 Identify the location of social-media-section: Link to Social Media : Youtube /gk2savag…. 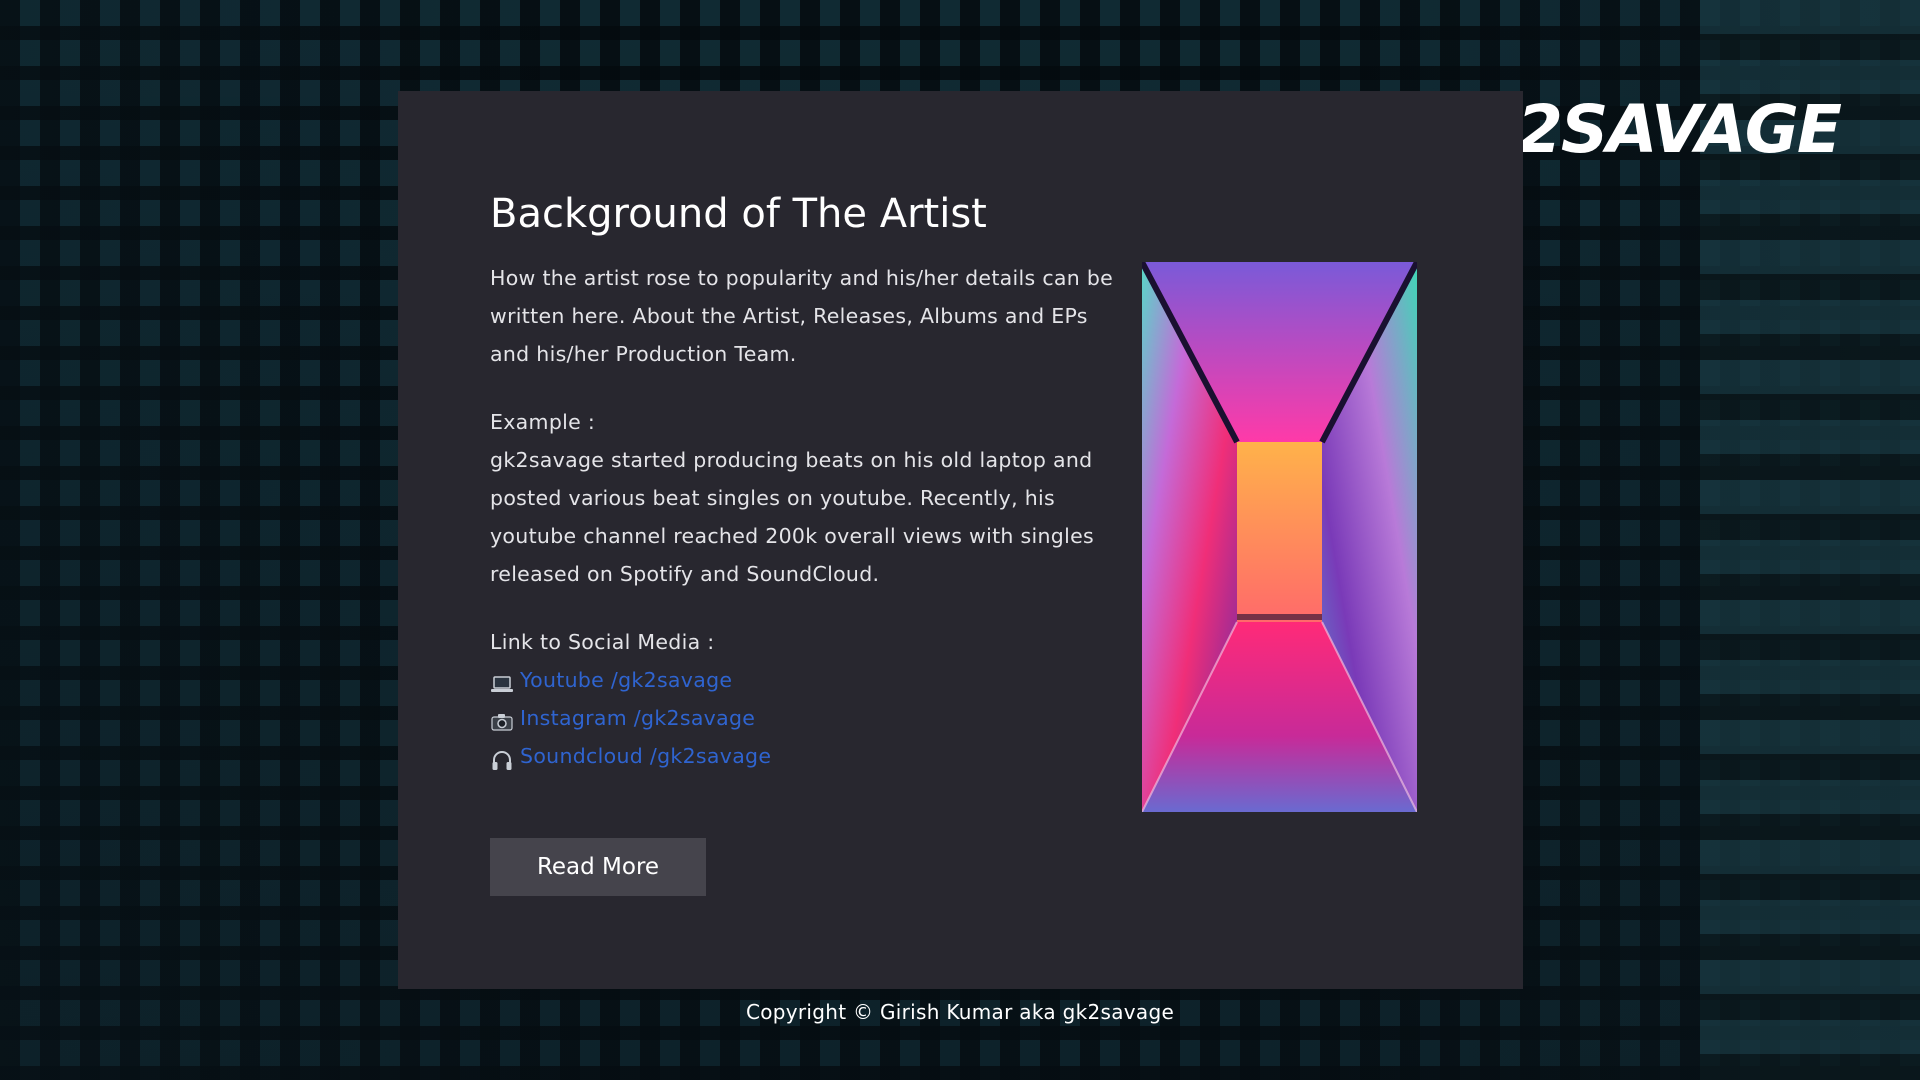
(800, 699).